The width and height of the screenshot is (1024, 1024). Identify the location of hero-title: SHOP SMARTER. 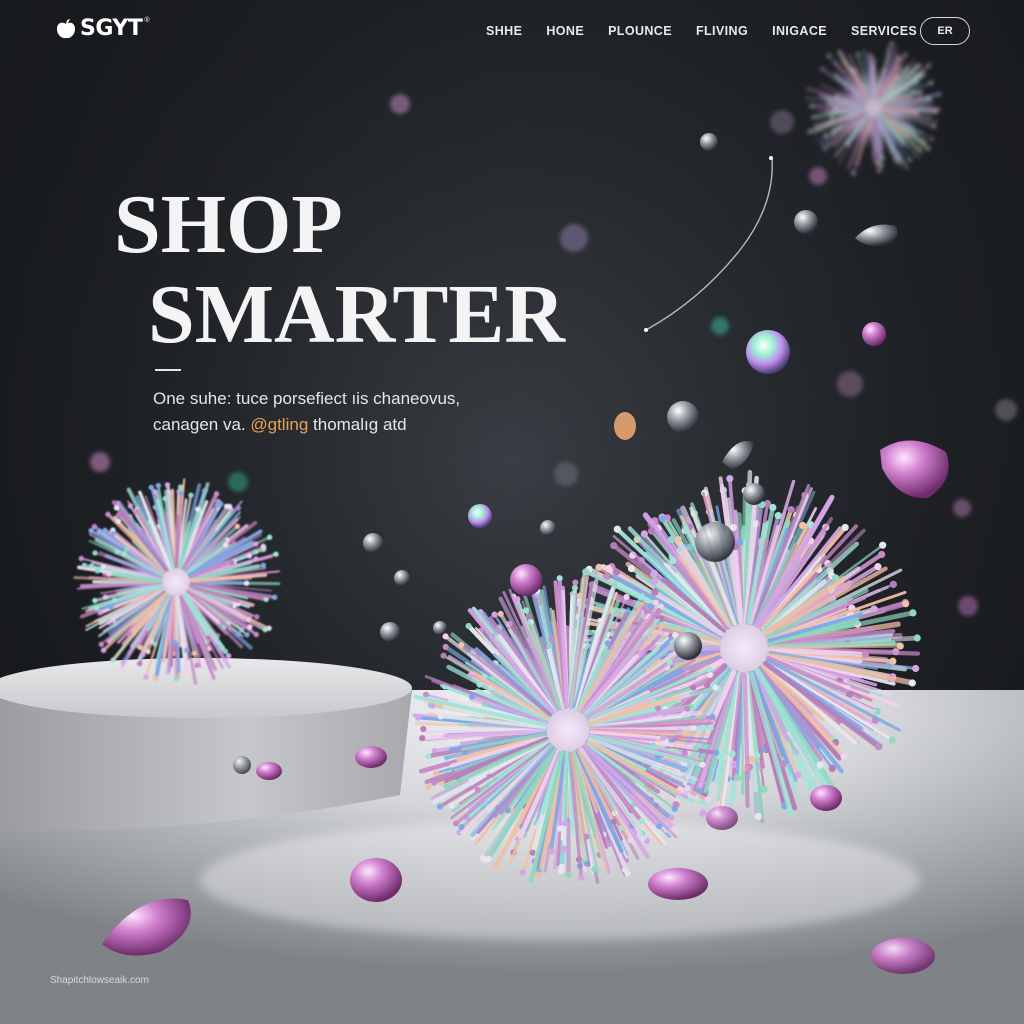
(339, 270).